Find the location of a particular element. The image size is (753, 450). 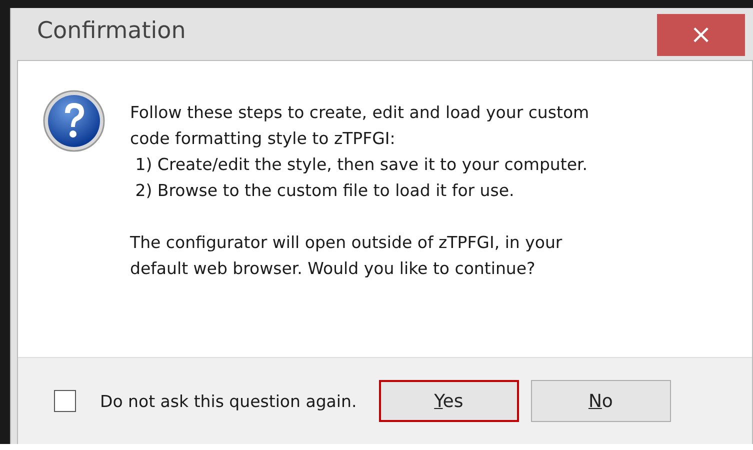

message-text: default web browser. Would you like to continue? is located at coordinates (333, 269).